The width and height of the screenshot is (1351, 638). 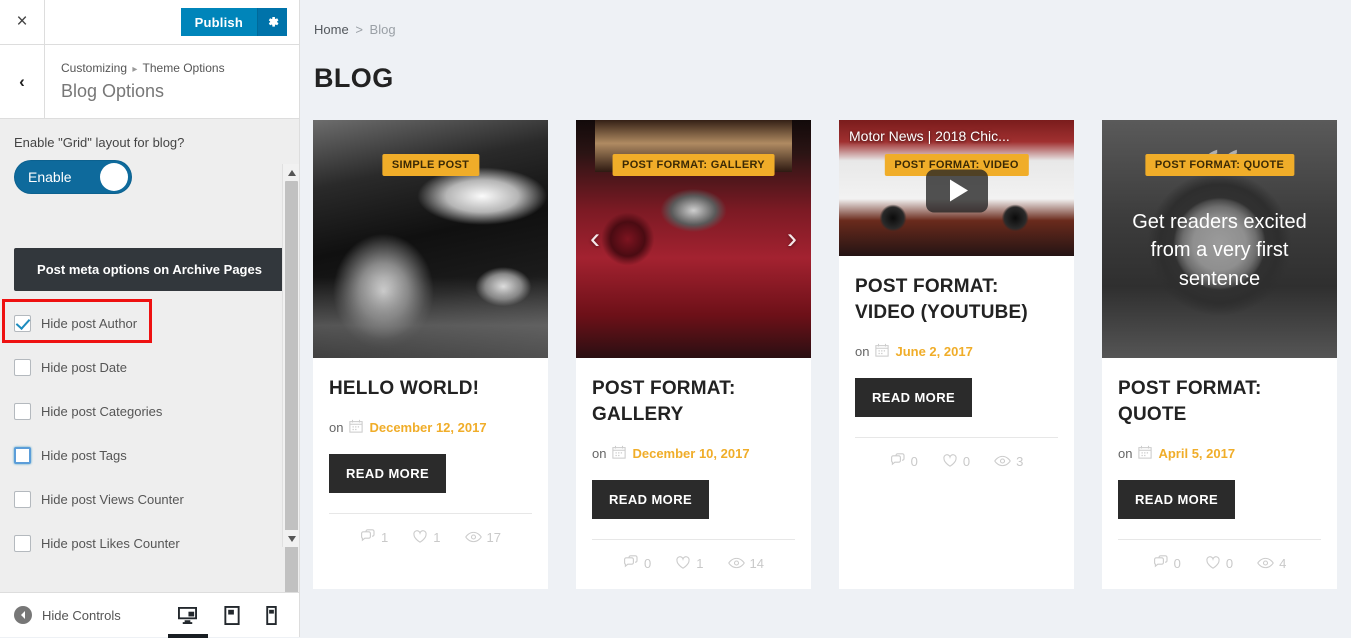 What do you see at coordinates (291, 172) in the screenshot?
I see `scroll-up-arrow-icon` at bounding box center [291, 172].